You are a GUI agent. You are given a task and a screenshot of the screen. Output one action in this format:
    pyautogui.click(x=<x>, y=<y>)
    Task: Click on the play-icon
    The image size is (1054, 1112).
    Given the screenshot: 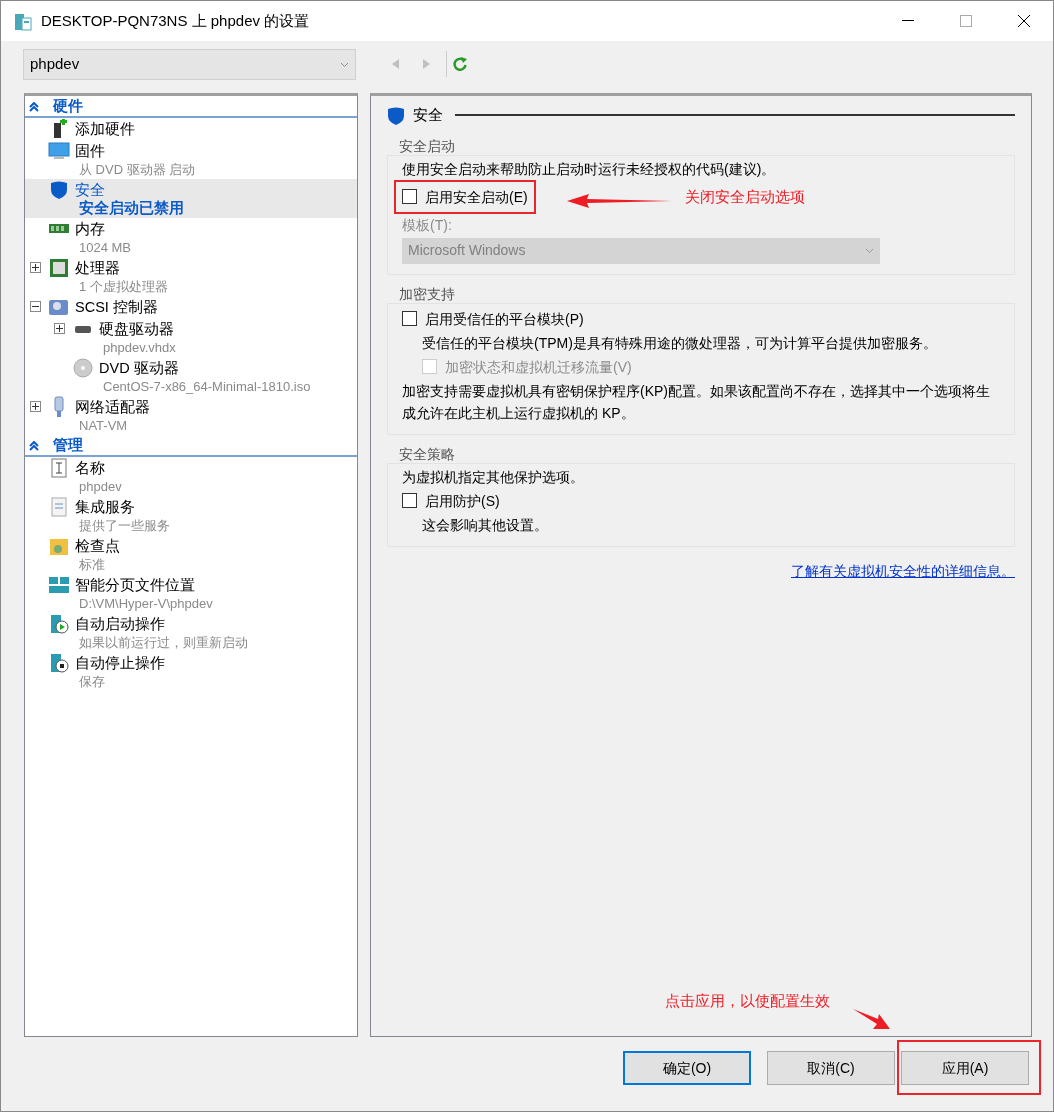 What is the action you would take?
    pyautogui.click(x=59, y=624)
    